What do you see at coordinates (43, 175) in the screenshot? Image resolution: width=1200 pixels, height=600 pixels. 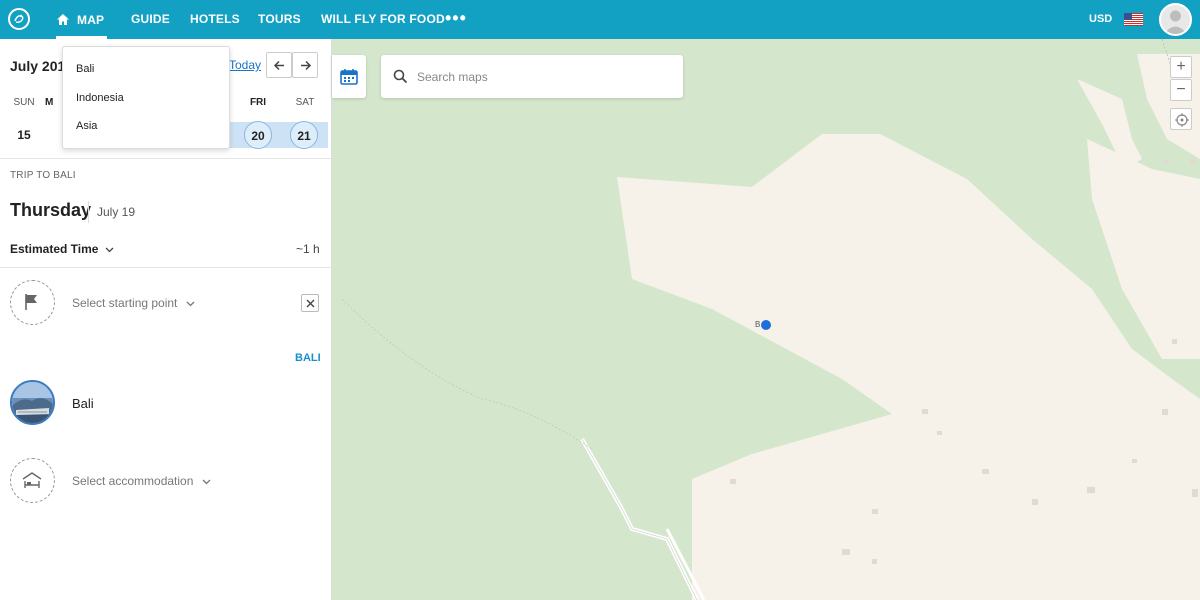 I see `trip-label: TRIP TO BALI` at bounding box center [43, 175].